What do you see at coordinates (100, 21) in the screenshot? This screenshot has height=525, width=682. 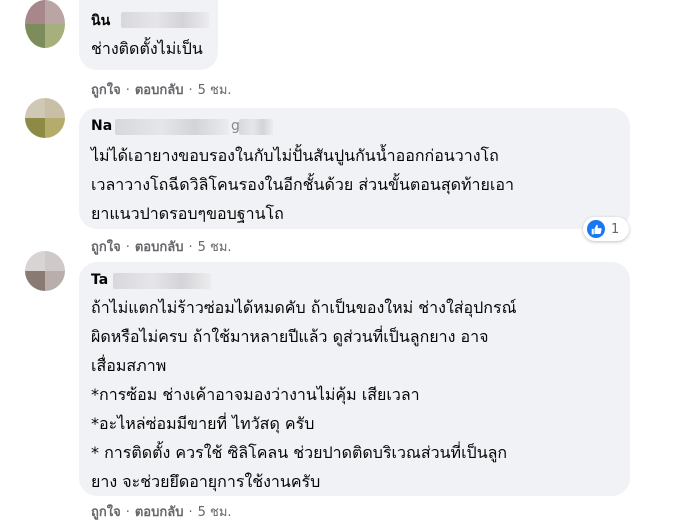 I see `comment-author: นิน` at bounding box center [100, 21].